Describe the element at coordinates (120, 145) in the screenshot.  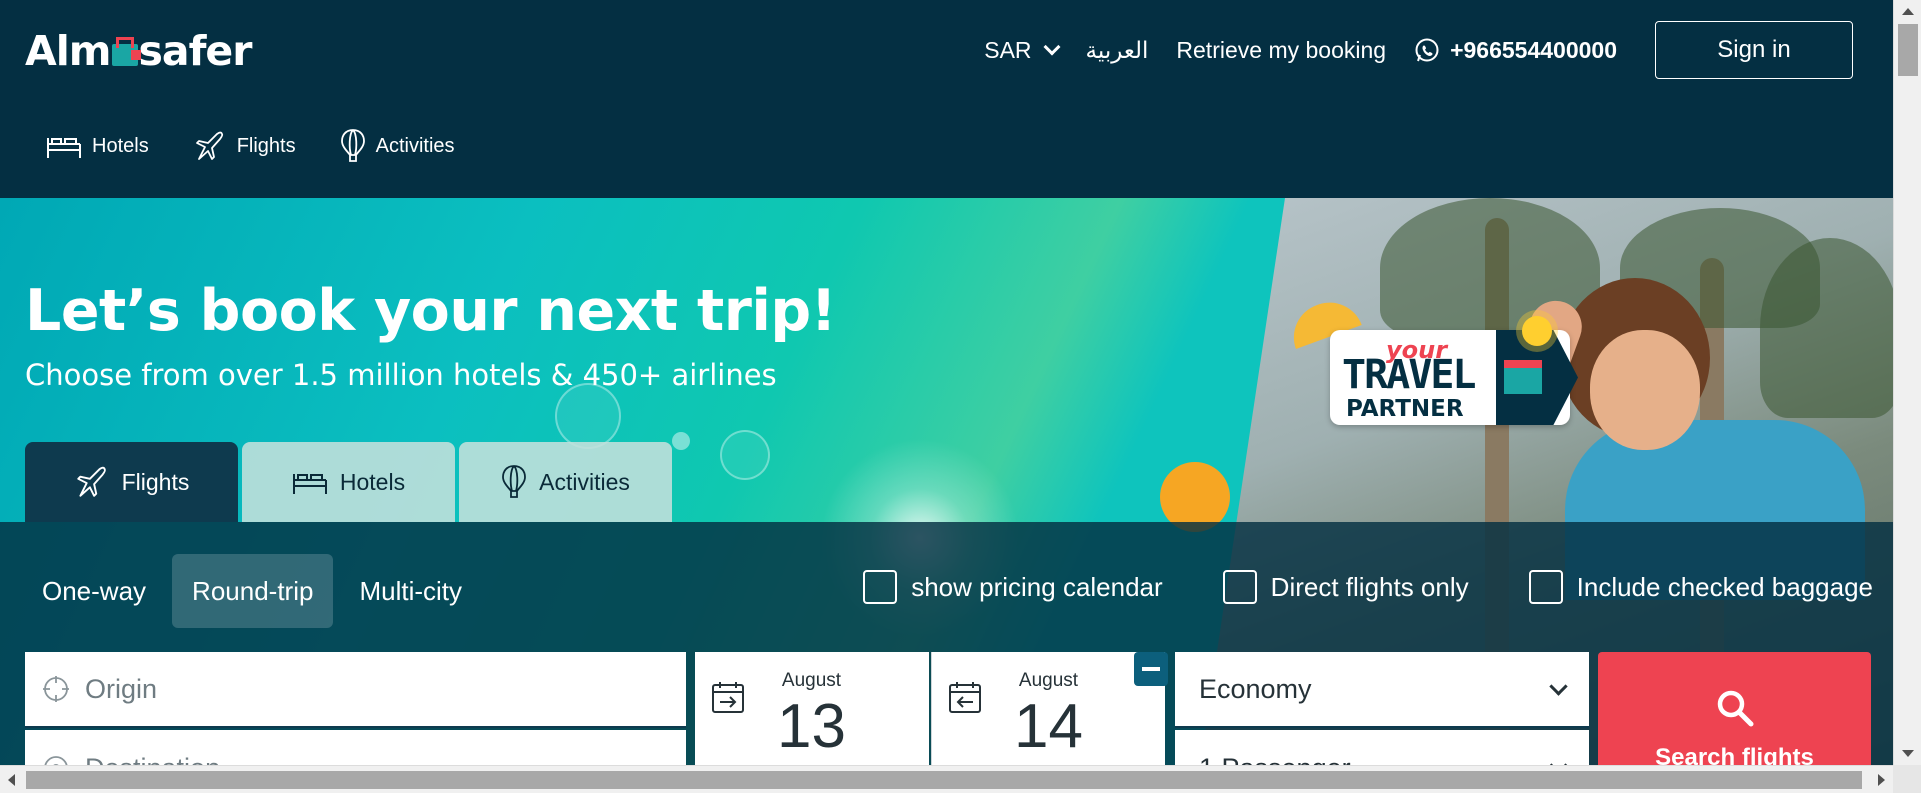
I see `subnav-label-hotels: Hotels` at that location.